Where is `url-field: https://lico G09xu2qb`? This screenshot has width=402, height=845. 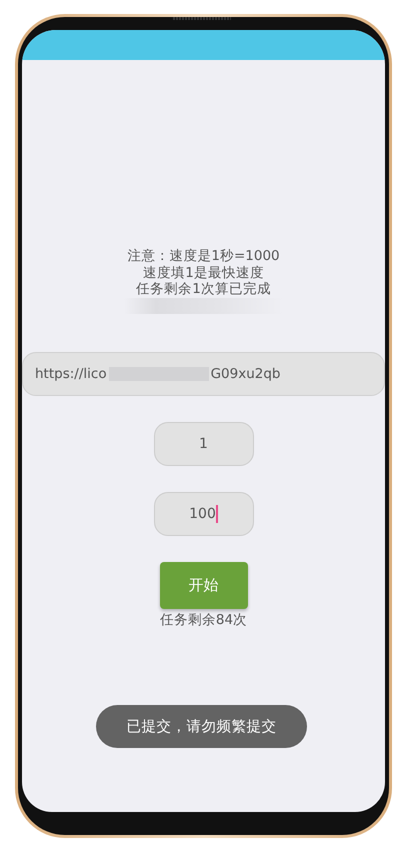 url-field: https://lico G09xu2qb is located at coordinates (203, 374).